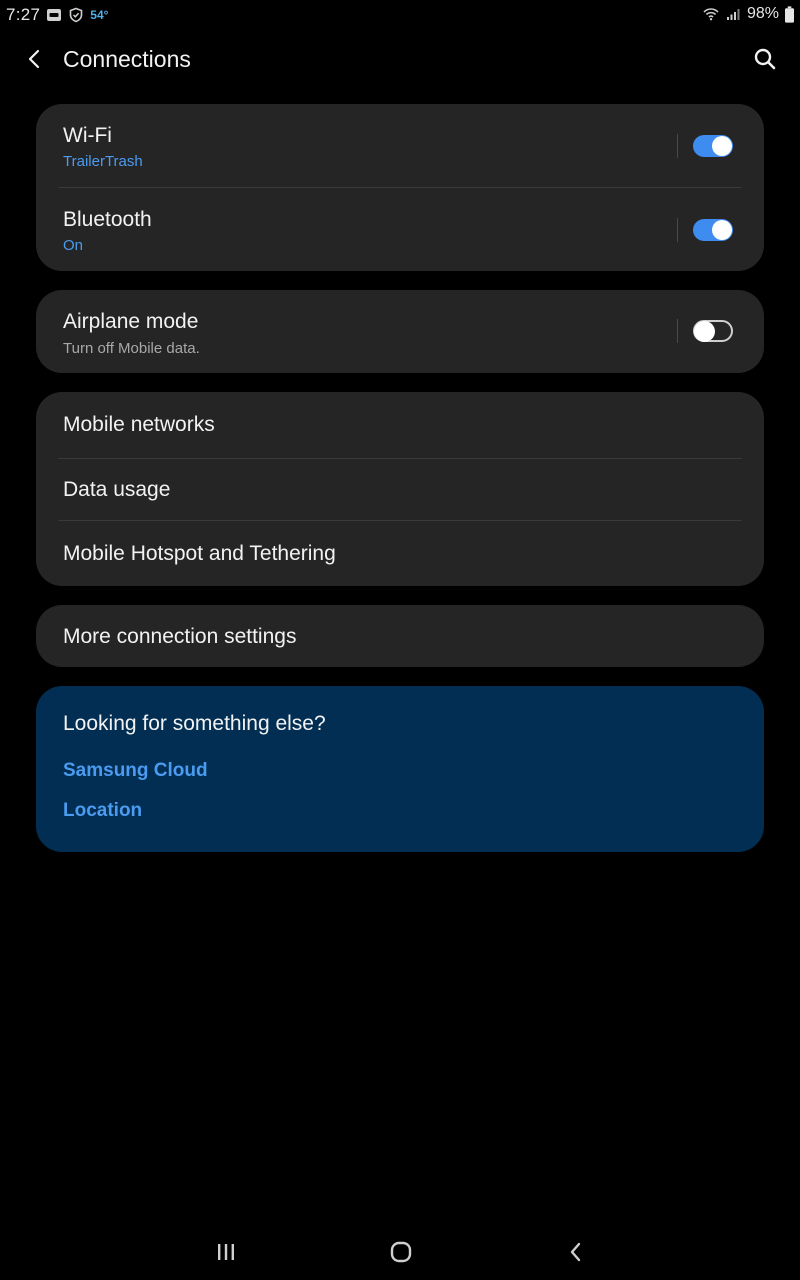  Describe the element at coordinates (117, 489) in the screenshot. I see `data-usage-title: Data usage` at that location.